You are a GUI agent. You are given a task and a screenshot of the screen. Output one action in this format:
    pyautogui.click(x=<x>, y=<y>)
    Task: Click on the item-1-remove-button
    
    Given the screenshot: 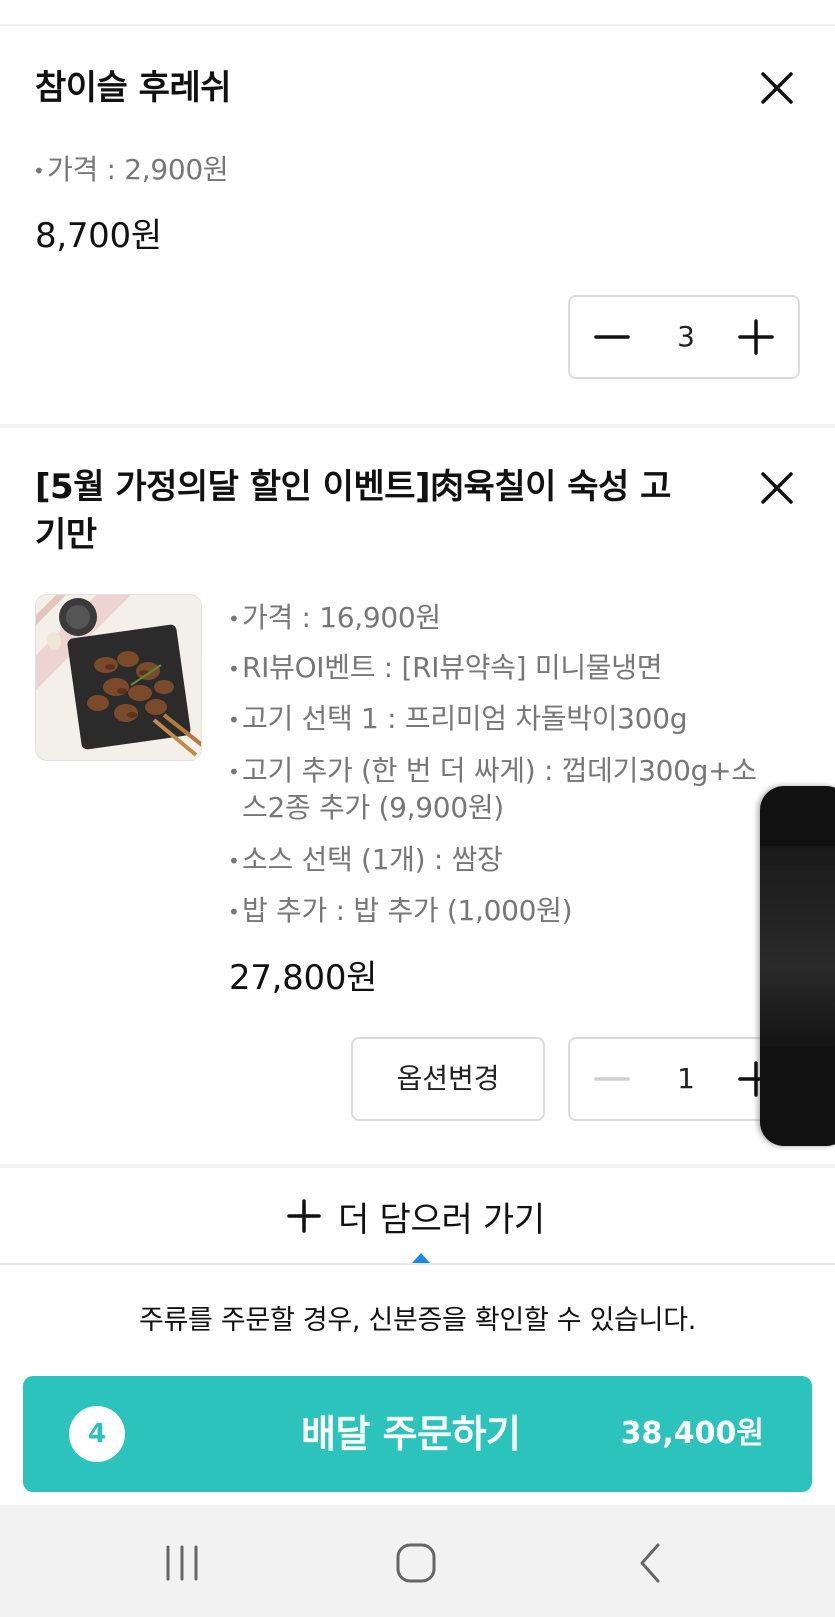 What is the action you would take?
    pyautogui.click(x=777, y=88)
    